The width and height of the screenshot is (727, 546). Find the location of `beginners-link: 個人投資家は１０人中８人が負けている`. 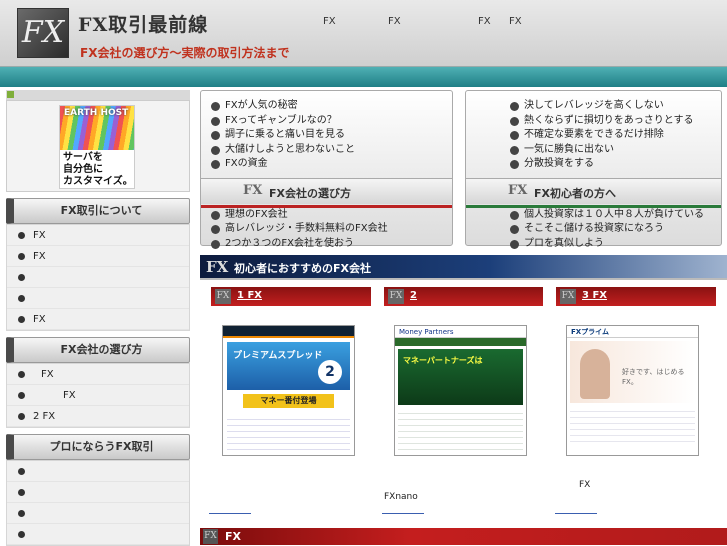

beginners-link: 個人投資家は１０人中８人が負けている is located at coordinates (615, 215).